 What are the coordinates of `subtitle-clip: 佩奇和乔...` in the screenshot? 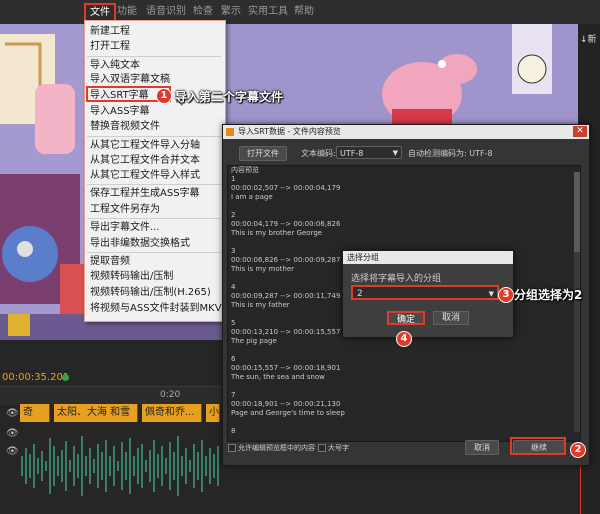 It's located at (172, 413).